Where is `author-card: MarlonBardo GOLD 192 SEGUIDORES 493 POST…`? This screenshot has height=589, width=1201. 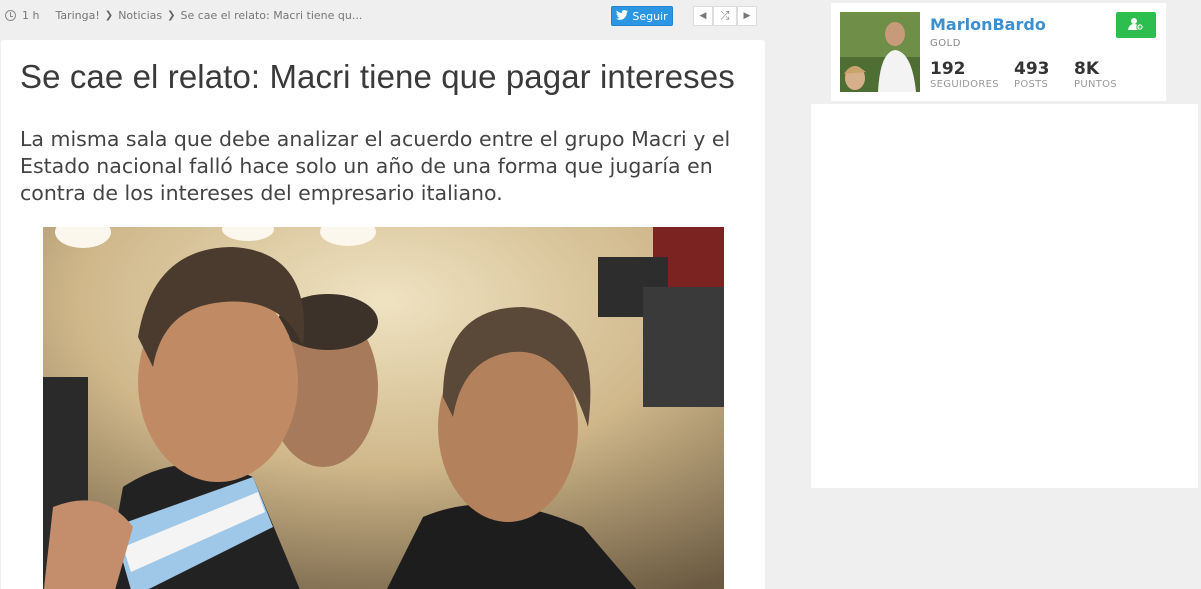 author-card: MarlonBardo GOLD 192 SEGUIDORES 493 POST… is located at coordinates (998, 52).